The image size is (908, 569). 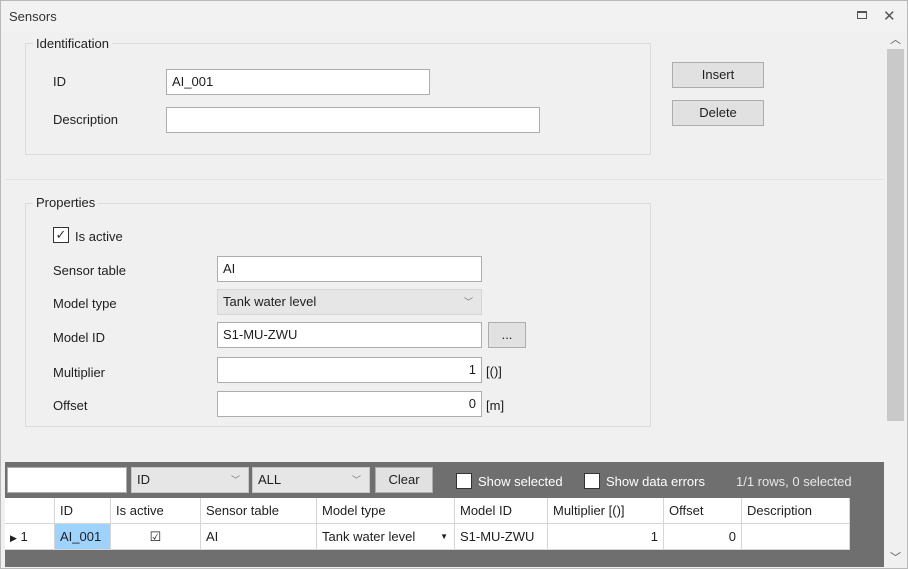 I want to click on column-header-description: Description, so click(x=796, y=511).